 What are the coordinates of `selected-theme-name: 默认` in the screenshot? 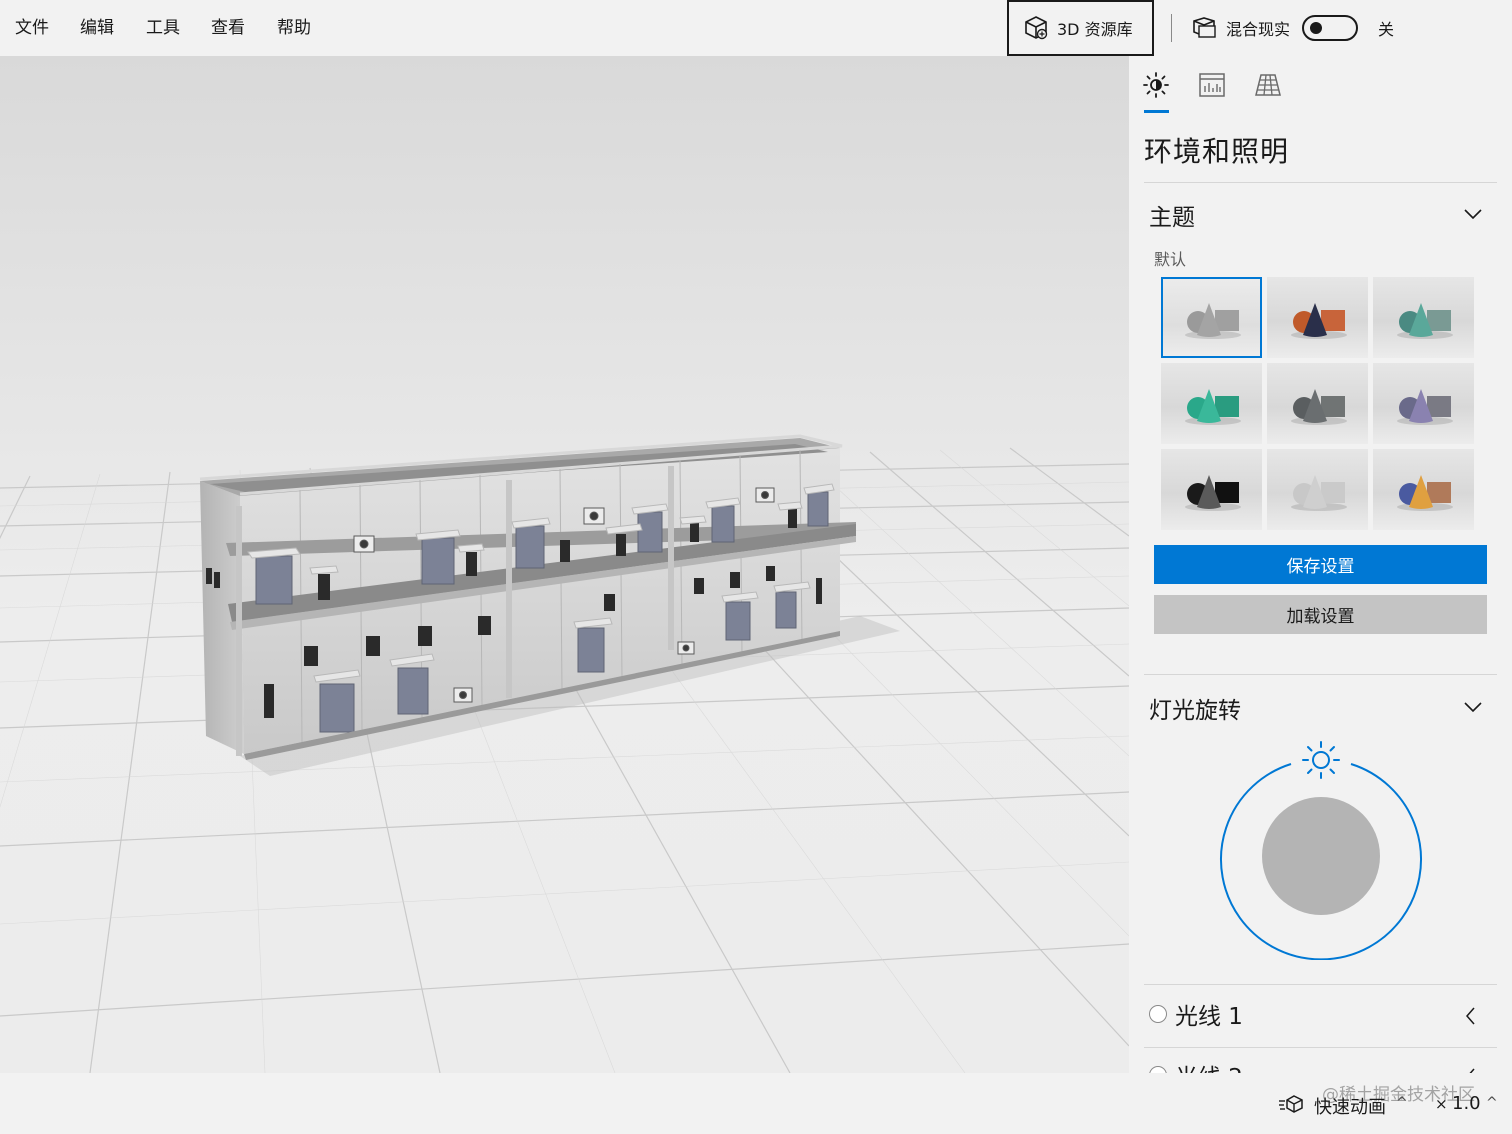 It's located at (1170, 259).